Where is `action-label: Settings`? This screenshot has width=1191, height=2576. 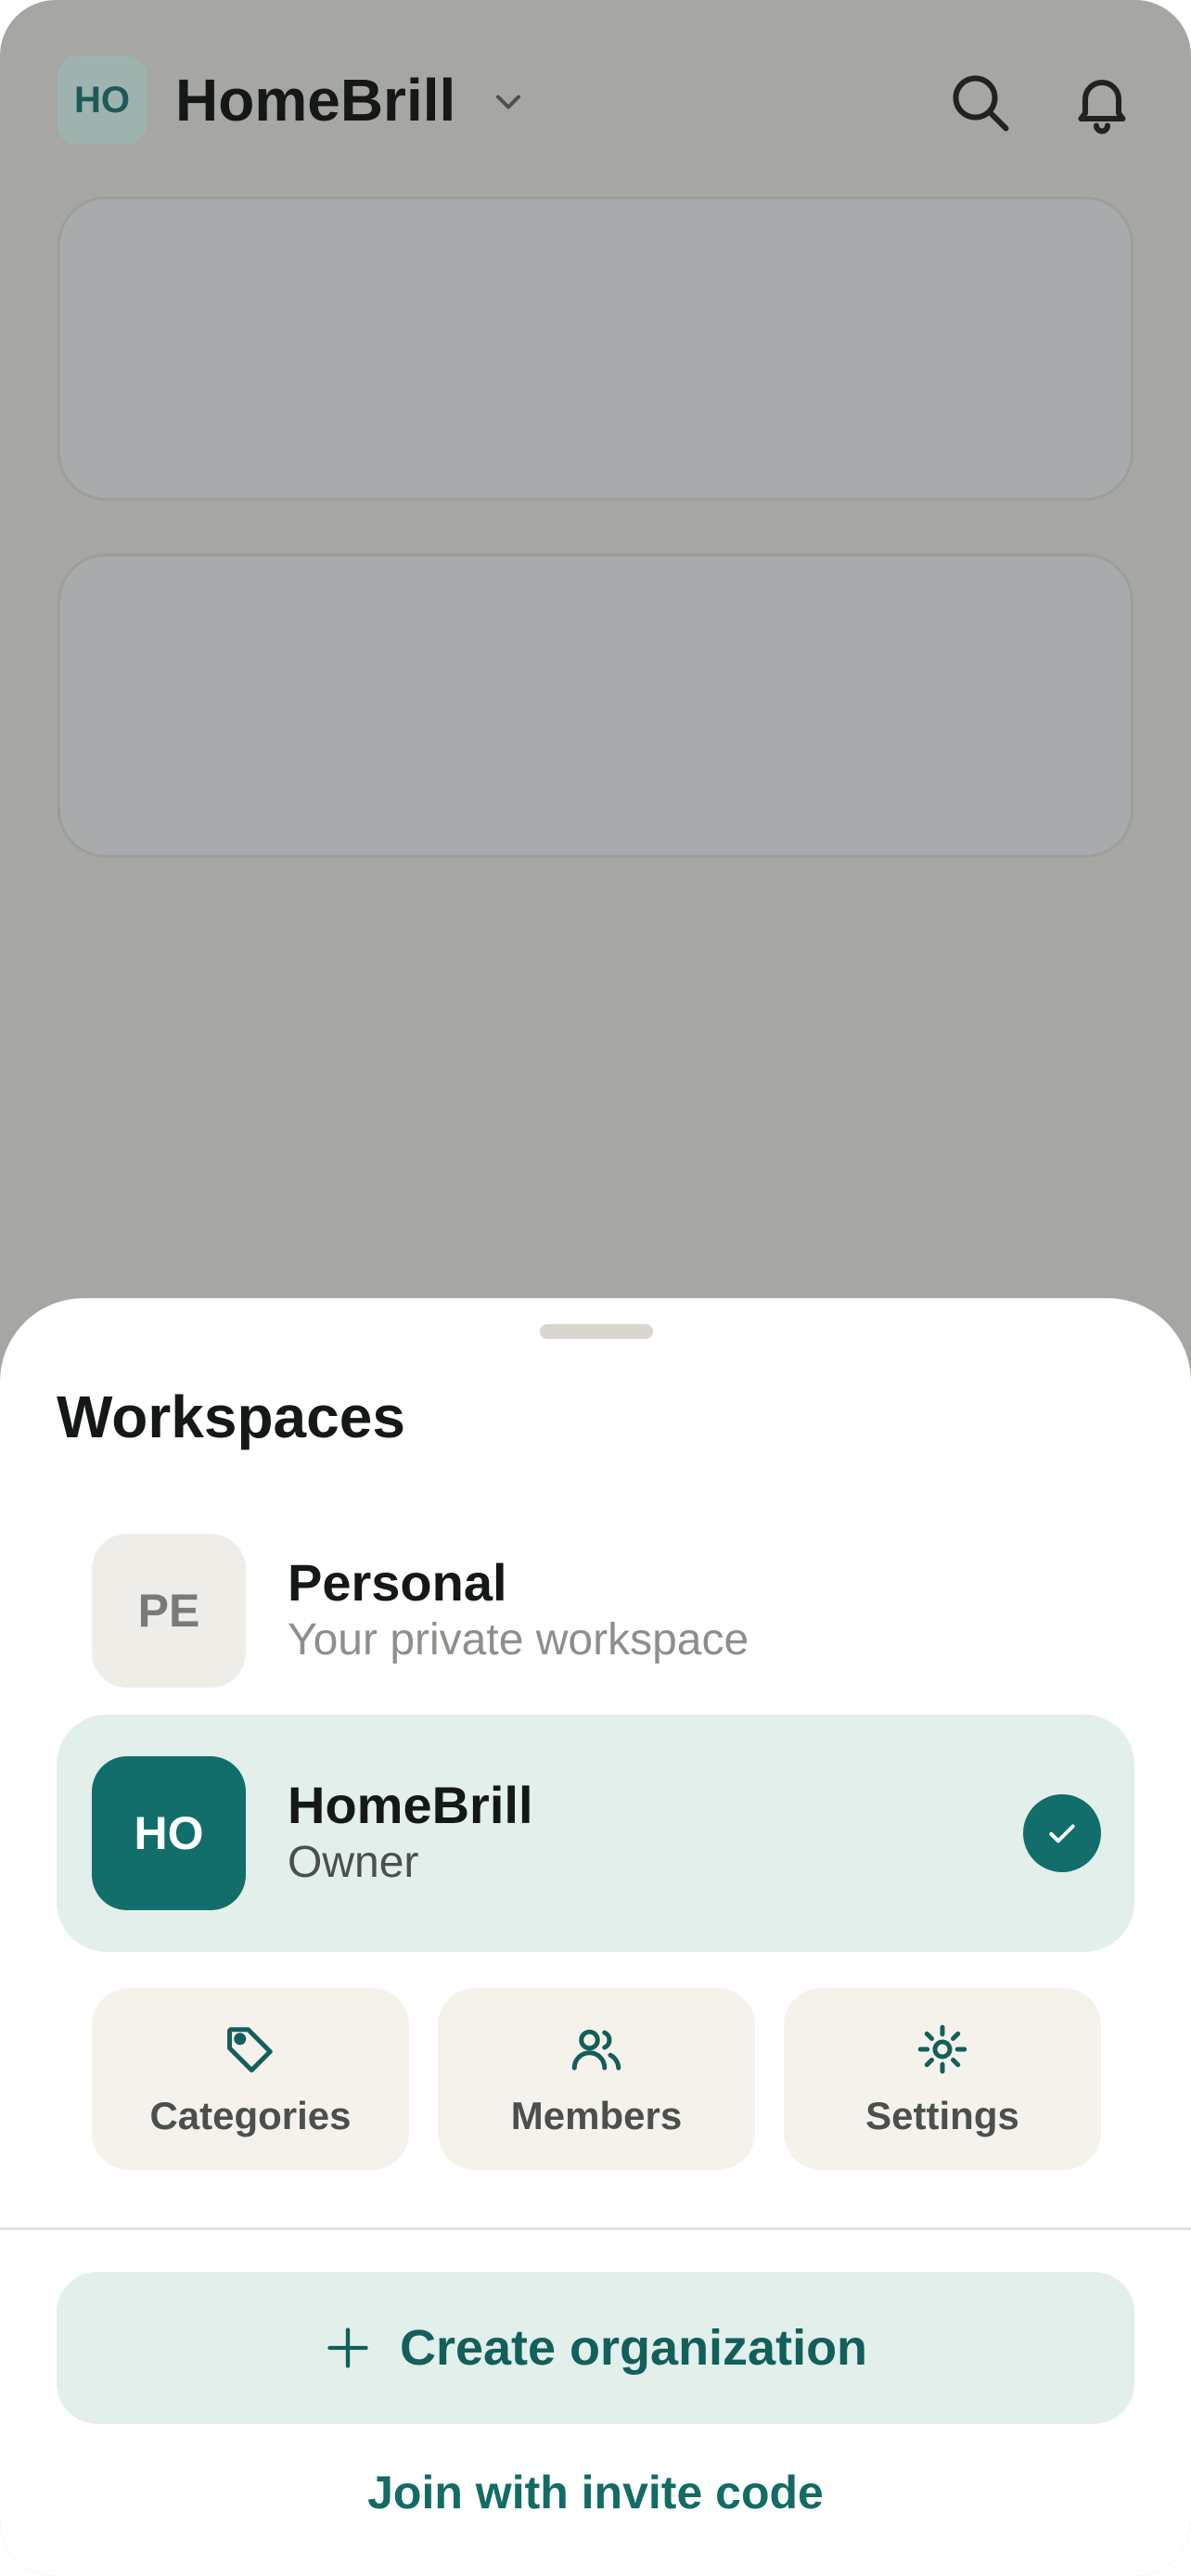 action-label: Settings is located at coordinates (942, 2115).